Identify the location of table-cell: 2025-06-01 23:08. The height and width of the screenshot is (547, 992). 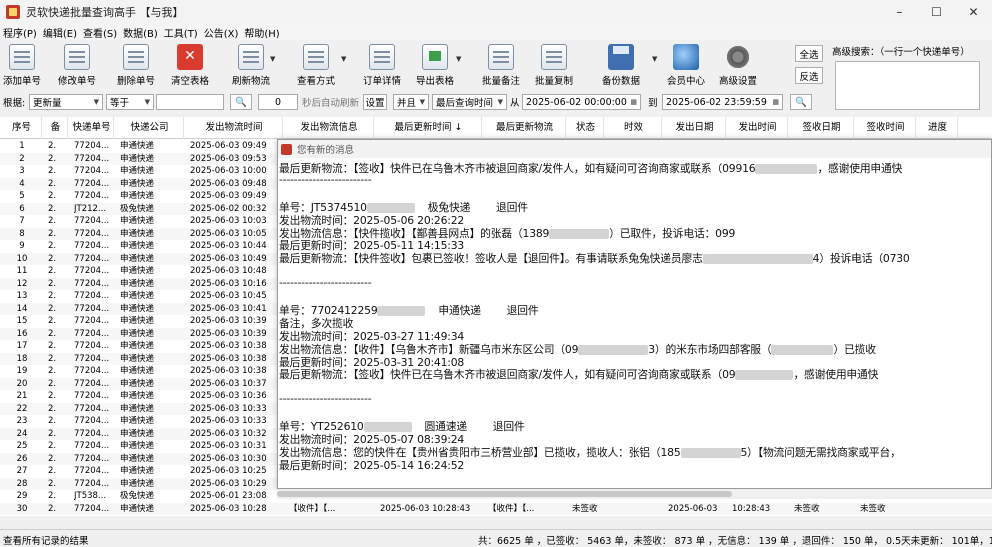
(228, 496).